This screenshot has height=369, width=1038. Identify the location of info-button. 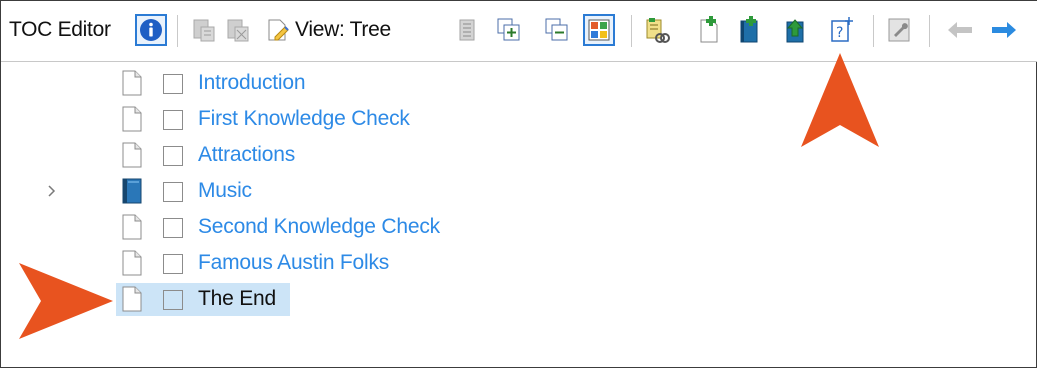
(151, 30).